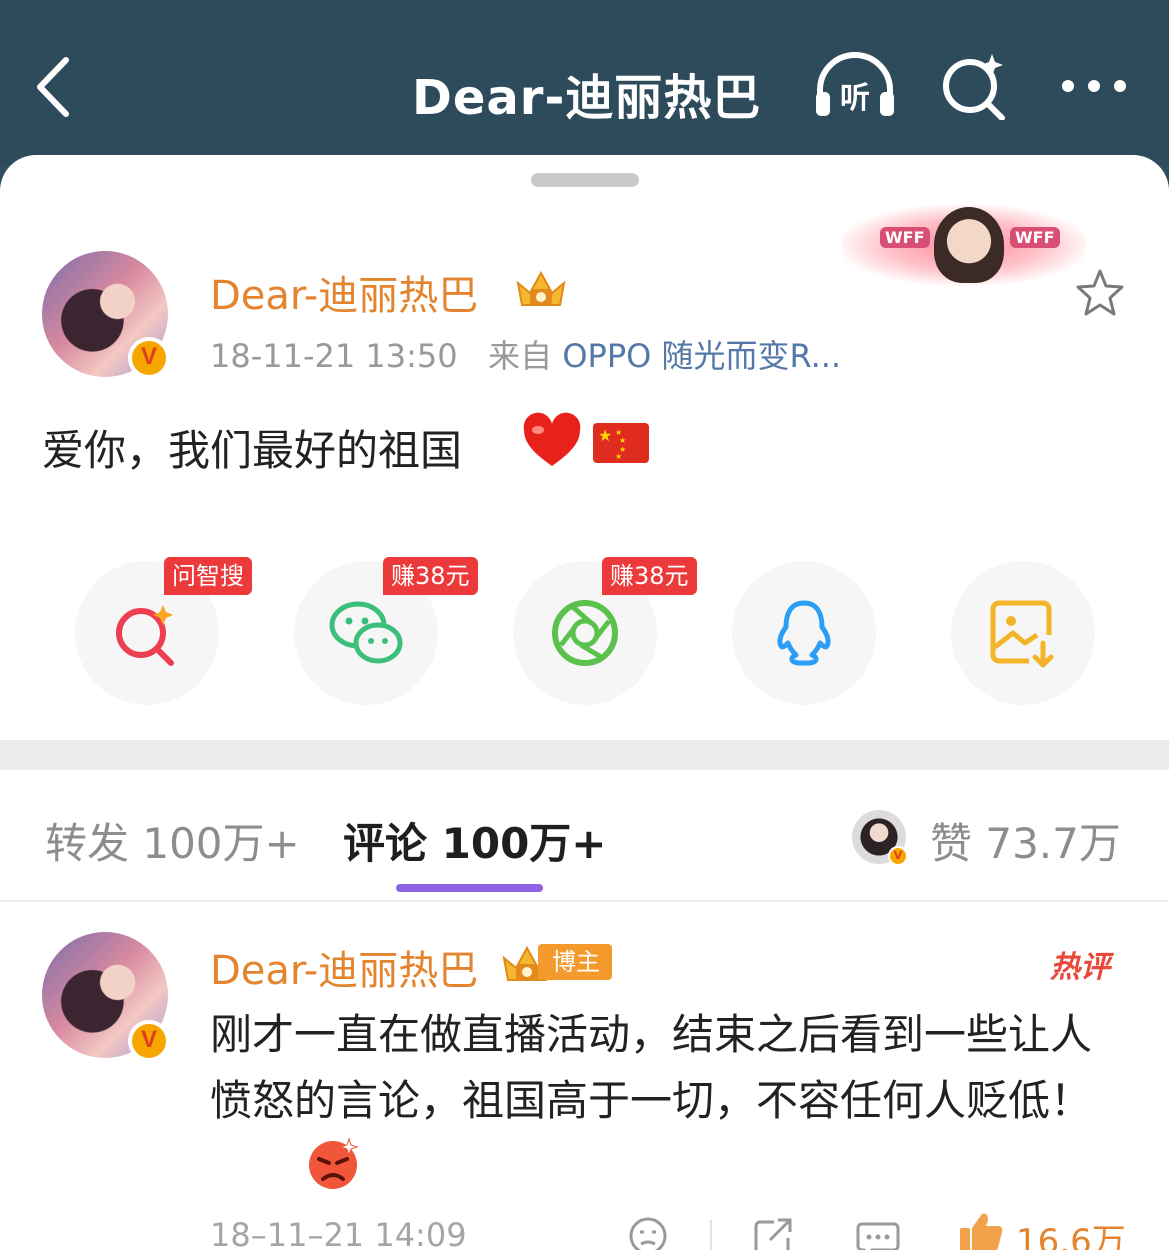 This screenshot has width=1169, height=1250. I want to click on search-button, so click(975, 85).